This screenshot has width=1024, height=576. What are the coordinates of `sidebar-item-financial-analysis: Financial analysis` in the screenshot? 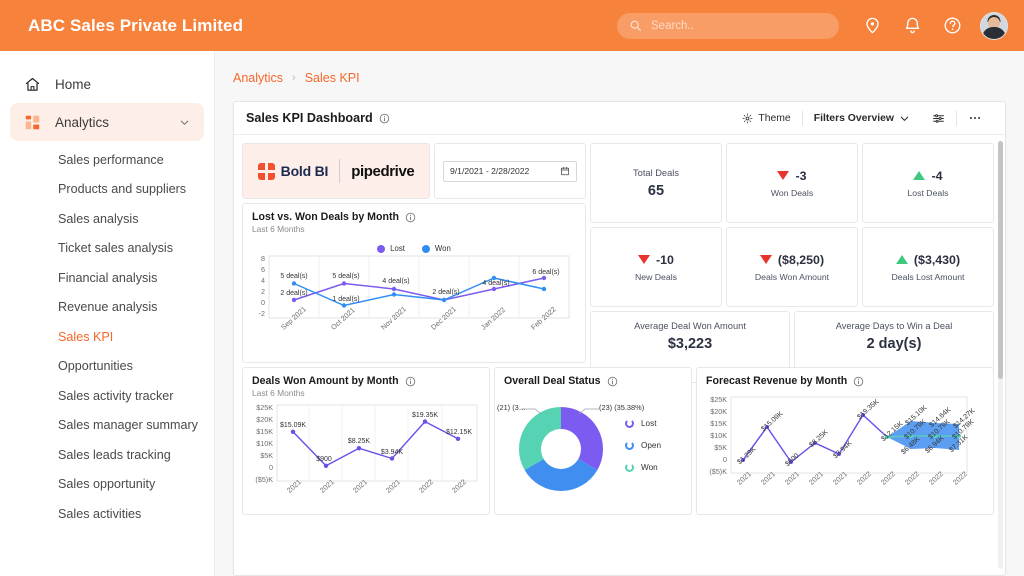 It's located at (107, 278).